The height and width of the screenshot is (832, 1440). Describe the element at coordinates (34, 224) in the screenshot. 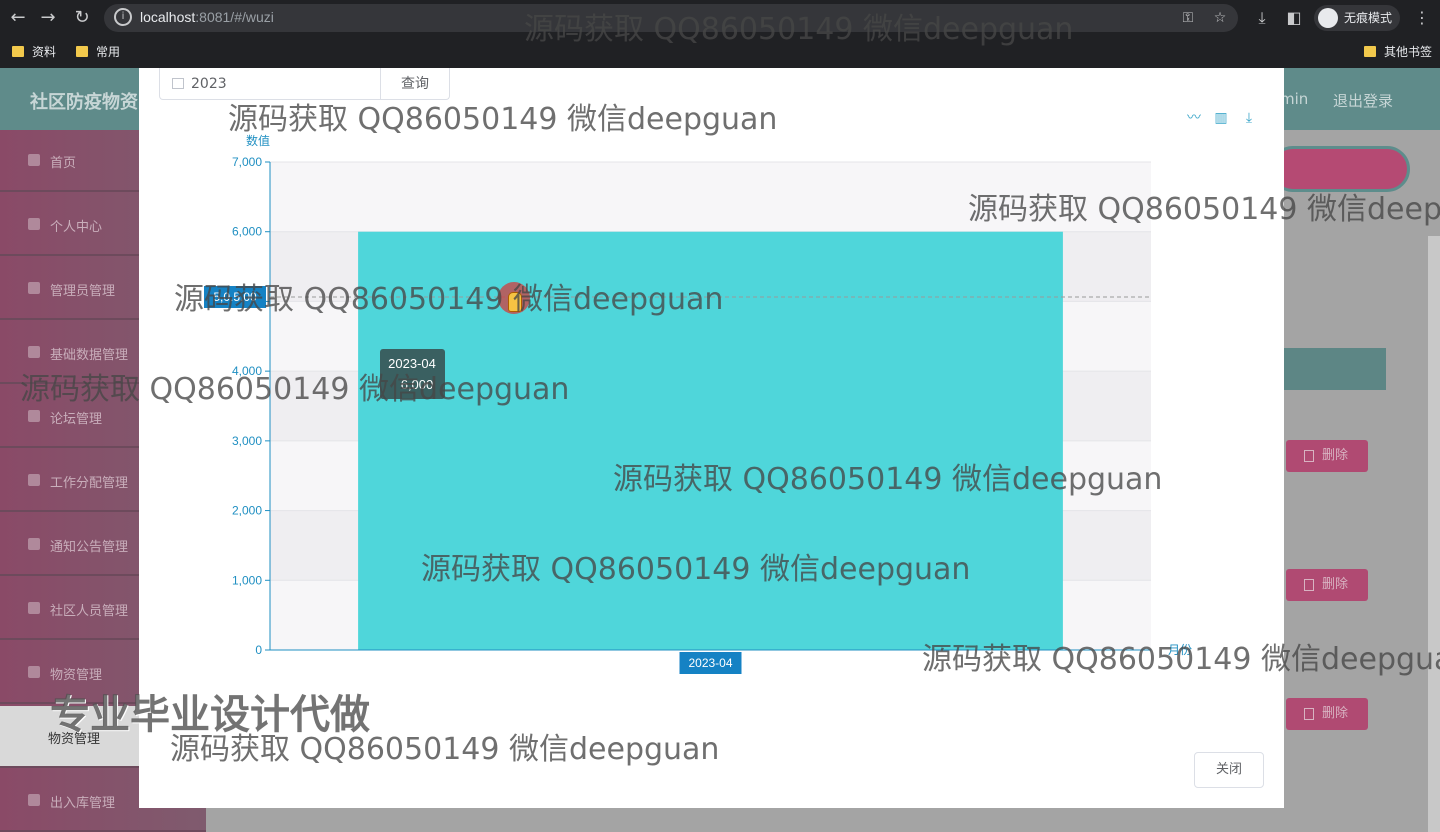

I see `user-icon` at that location.